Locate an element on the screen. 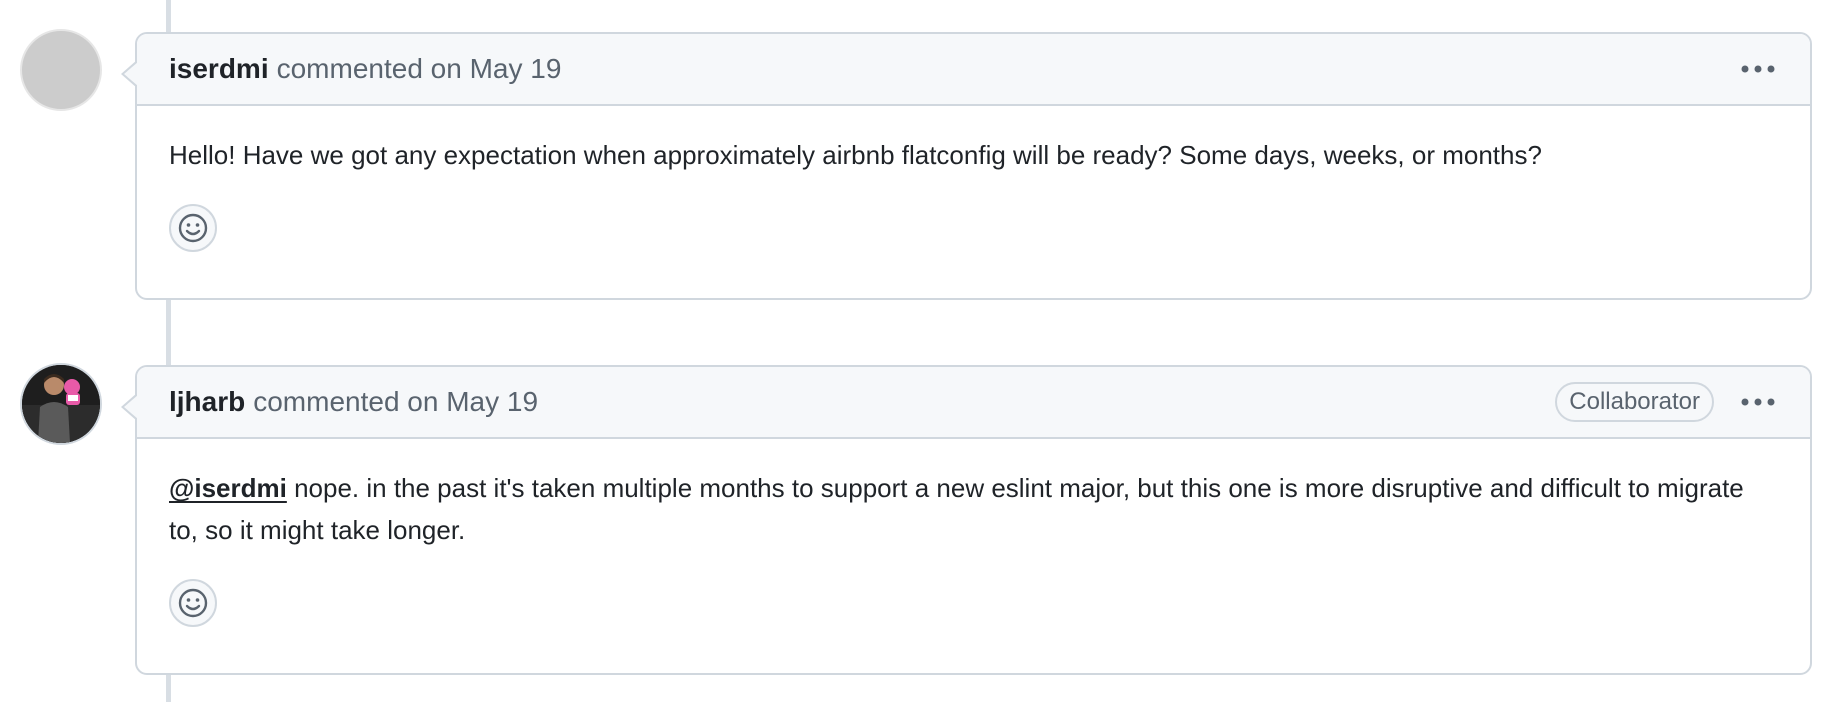  comment-author: ljharb is located at coordinates (207, 402).